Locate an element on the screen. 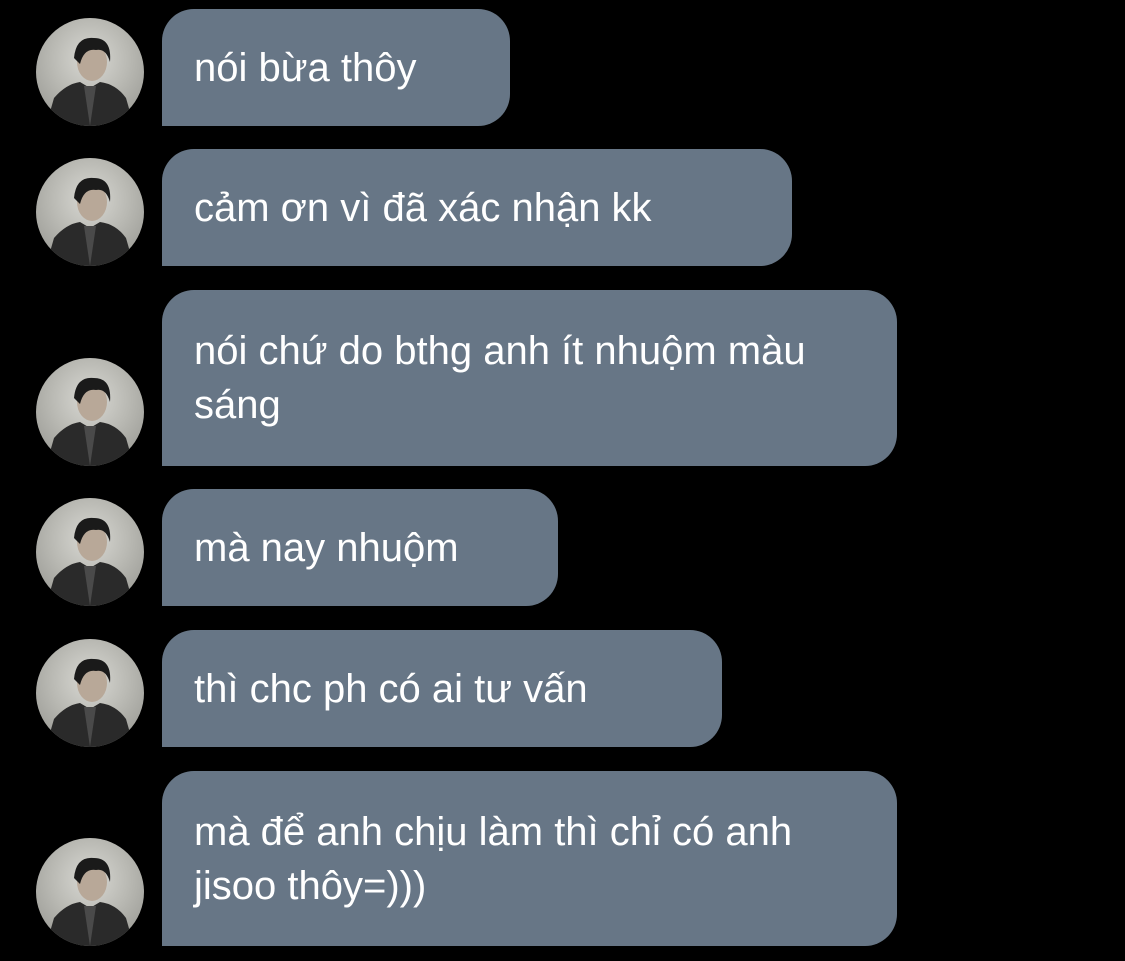 This screenshot has height=961, width=1125. message-bubble: nói chứ do bthg anh ít nhuộm màu sáng is located at coordinates (529, 378).